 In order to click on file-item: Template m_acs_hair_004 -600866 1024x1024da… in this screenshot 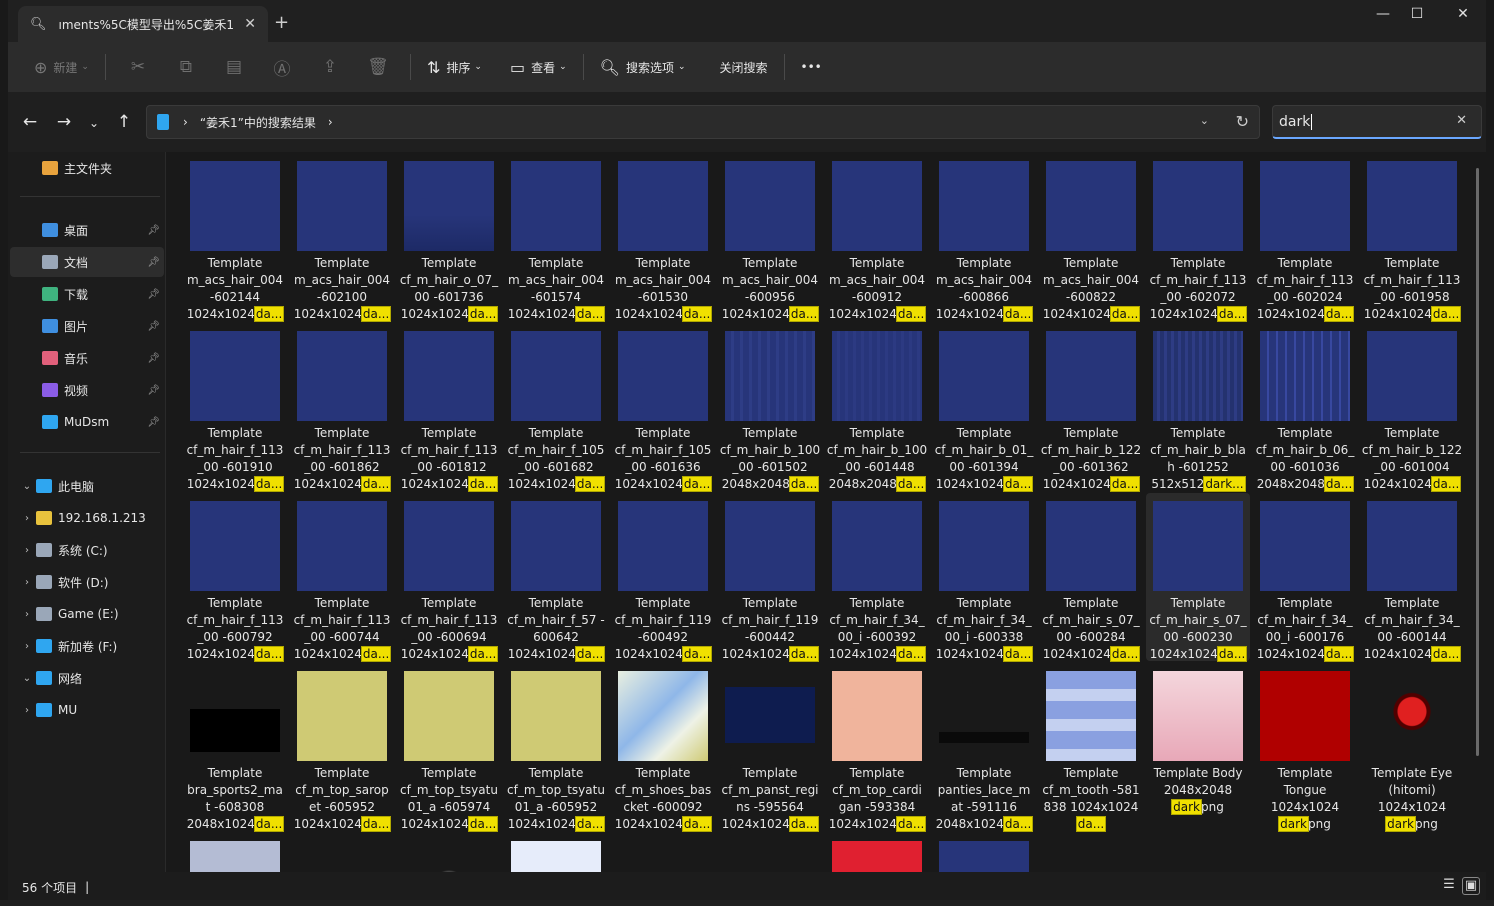, I will do `click(984, 237)`.